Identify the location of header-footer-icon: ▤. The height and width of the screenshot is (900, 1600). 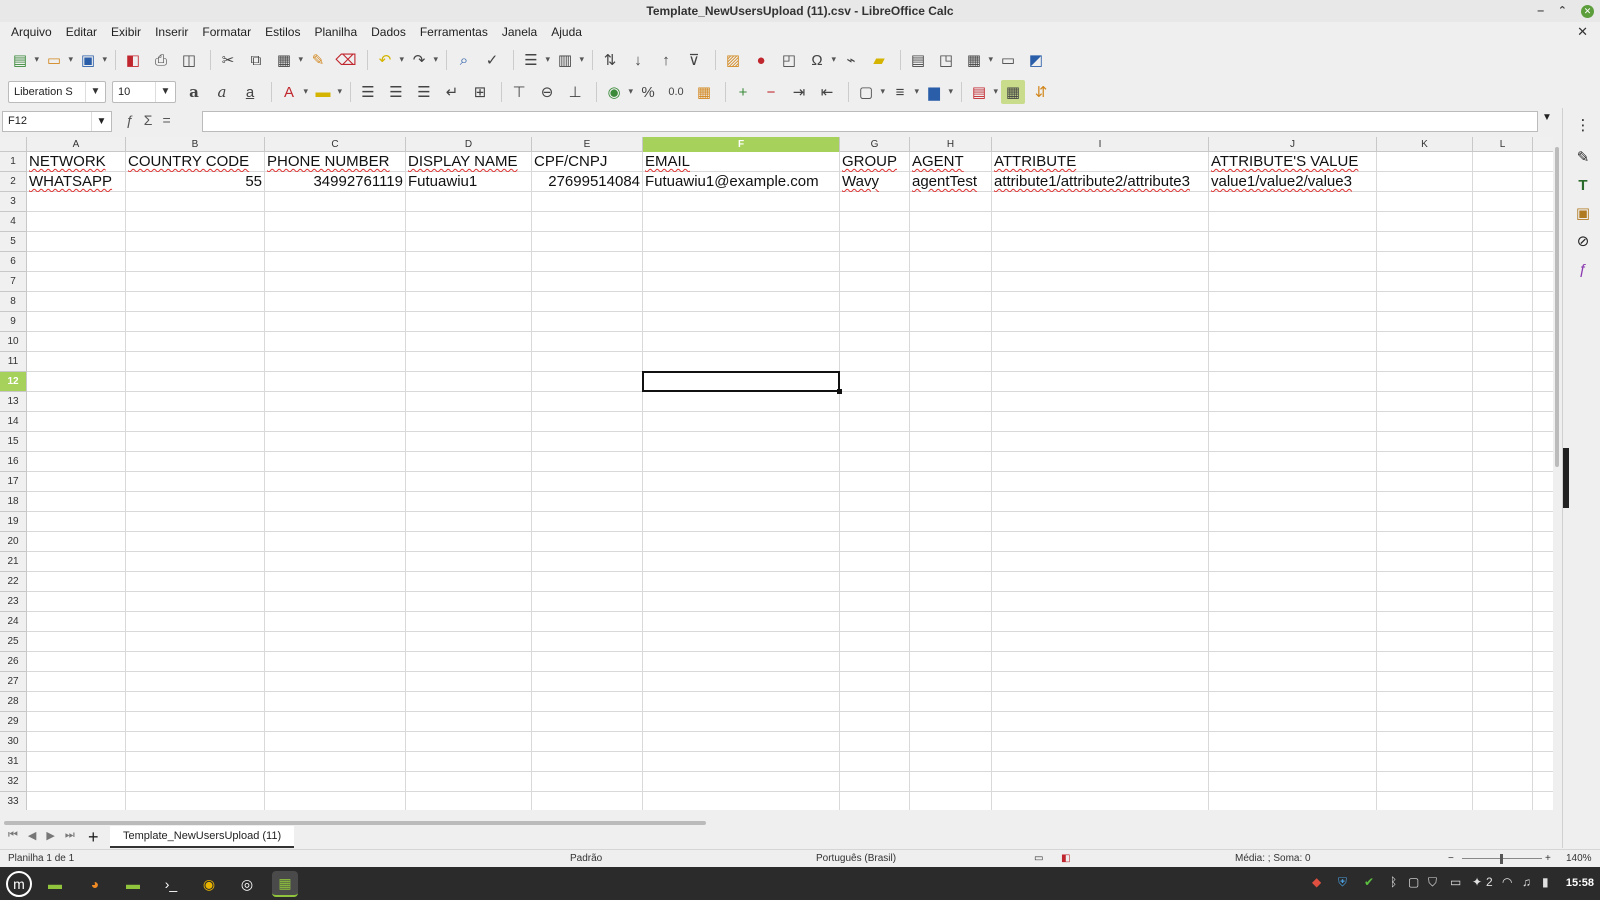
(918, 60).